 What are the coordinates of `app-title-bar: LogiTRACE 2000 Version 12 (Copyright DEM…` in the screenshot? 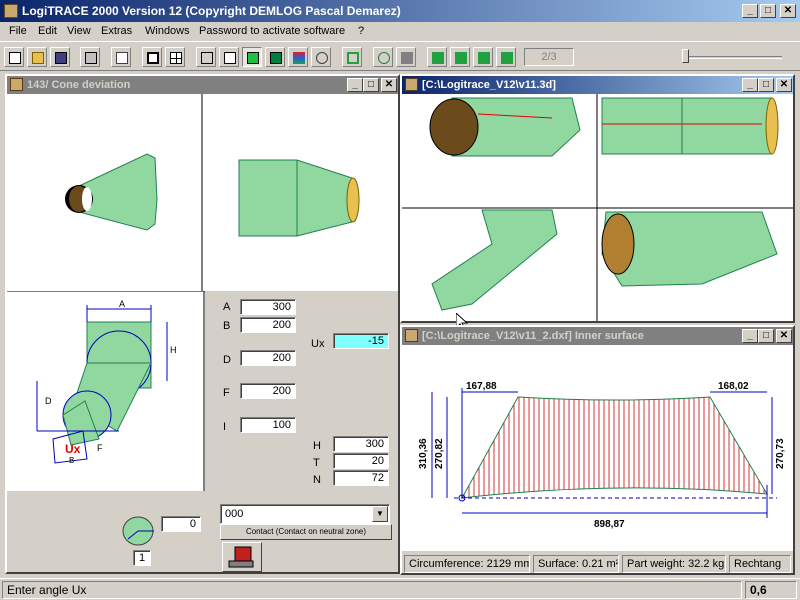 It's located at (400, 11).